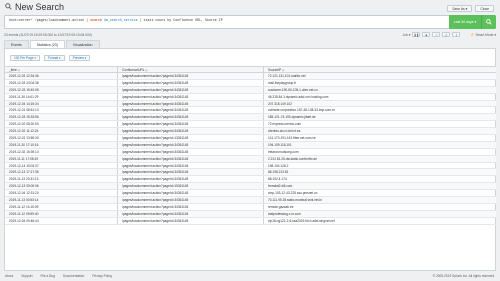 The width and height of the screenshot is (500, 281). Describe the element at coordinates (61, 152) in the screenshot. I see `cell-time: 2019-12-02 16:39:14` at that location.